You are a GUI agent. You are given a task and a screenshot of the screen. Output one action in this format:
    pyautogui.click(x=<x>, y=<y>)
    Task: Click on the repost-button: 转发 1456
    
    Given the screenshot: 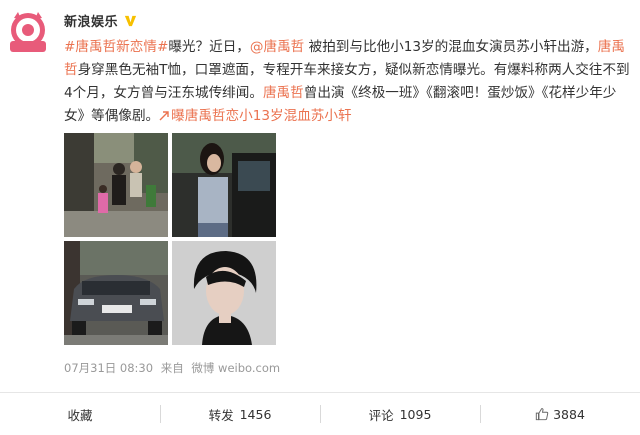 What is the action you would take?
    pyautogui.click(x=240, y=414)
    